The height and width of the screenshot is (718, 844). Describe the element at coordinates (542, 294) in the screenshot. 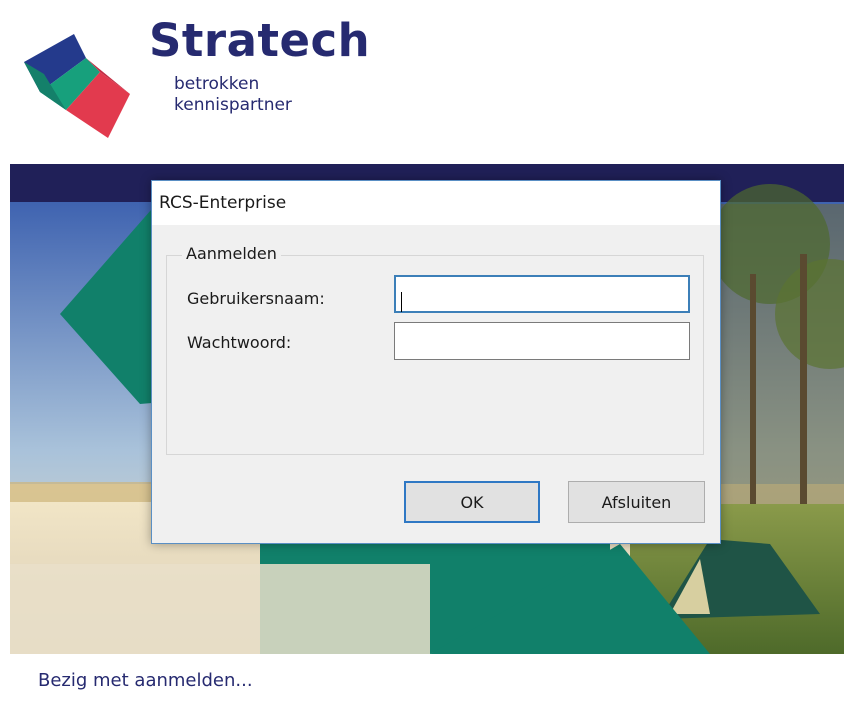

I see `username-input` at that location.